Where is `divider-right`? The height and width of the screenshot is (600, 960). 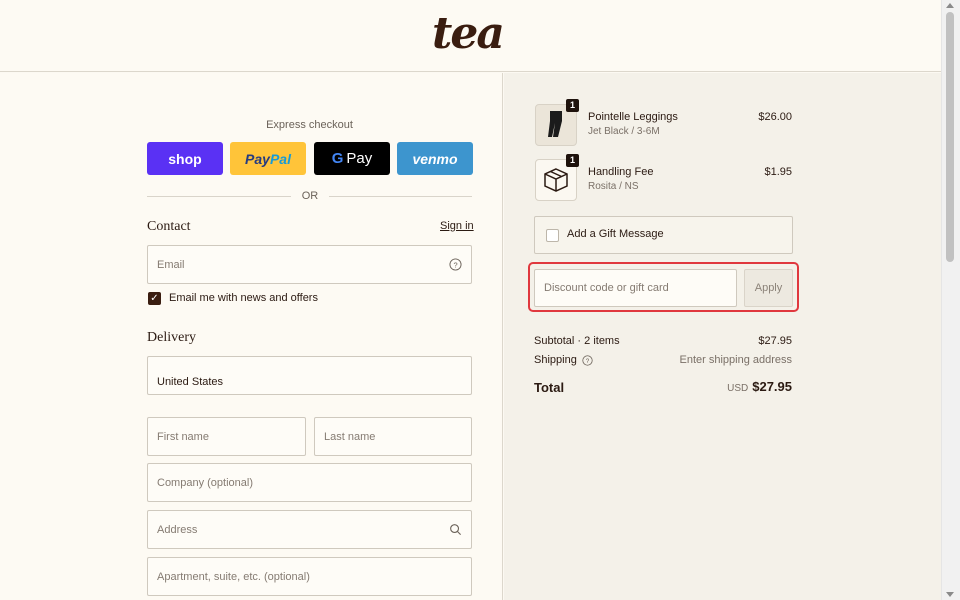
divider-right is located at coordinates (400, 196).